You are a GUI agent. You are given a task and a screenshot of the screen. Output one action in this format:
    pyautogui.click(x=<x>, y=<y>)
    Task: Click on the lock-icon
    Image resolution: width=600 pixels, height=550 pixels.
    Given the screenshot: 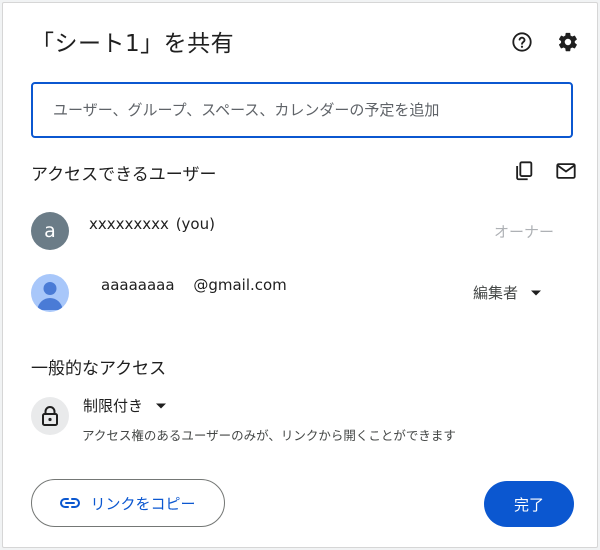 What is the action you would take?
    pyautogui.click(x=50, y=416)
    